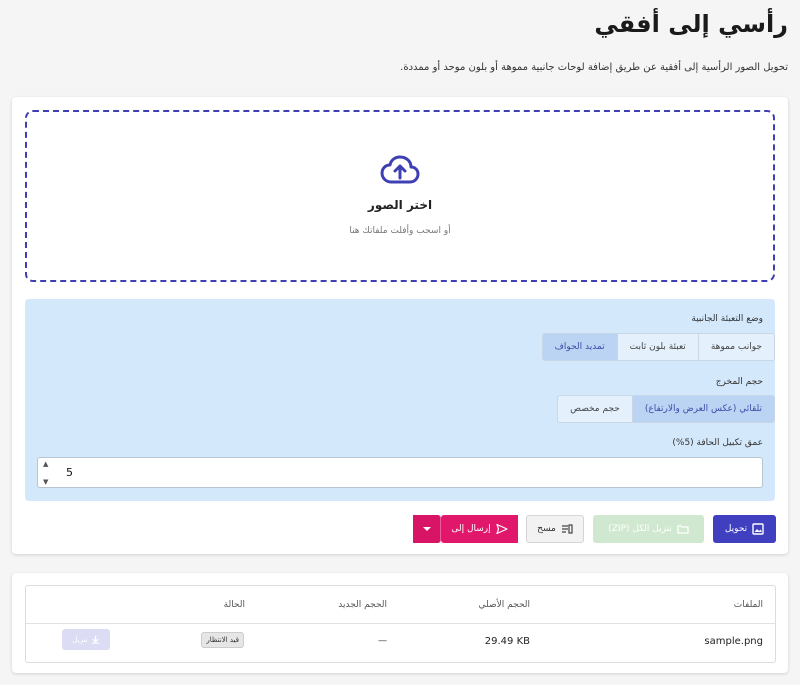 Image resolution: width=800 pixels, height=685 pixels. What do you see at coordinates (739, 382) in the screenshot?
I see `output-size-label: حجم المخرج` at bounding box center [739, 382].